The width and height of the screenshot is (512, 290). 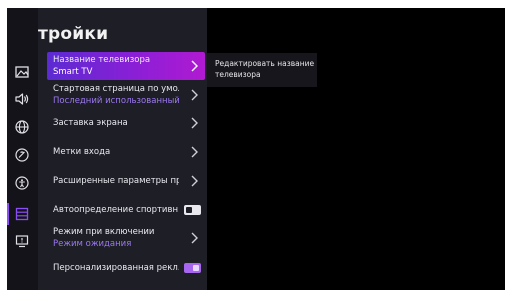 I want to click on menu-item-label: Режим при включении, so click(x=104, y=232).